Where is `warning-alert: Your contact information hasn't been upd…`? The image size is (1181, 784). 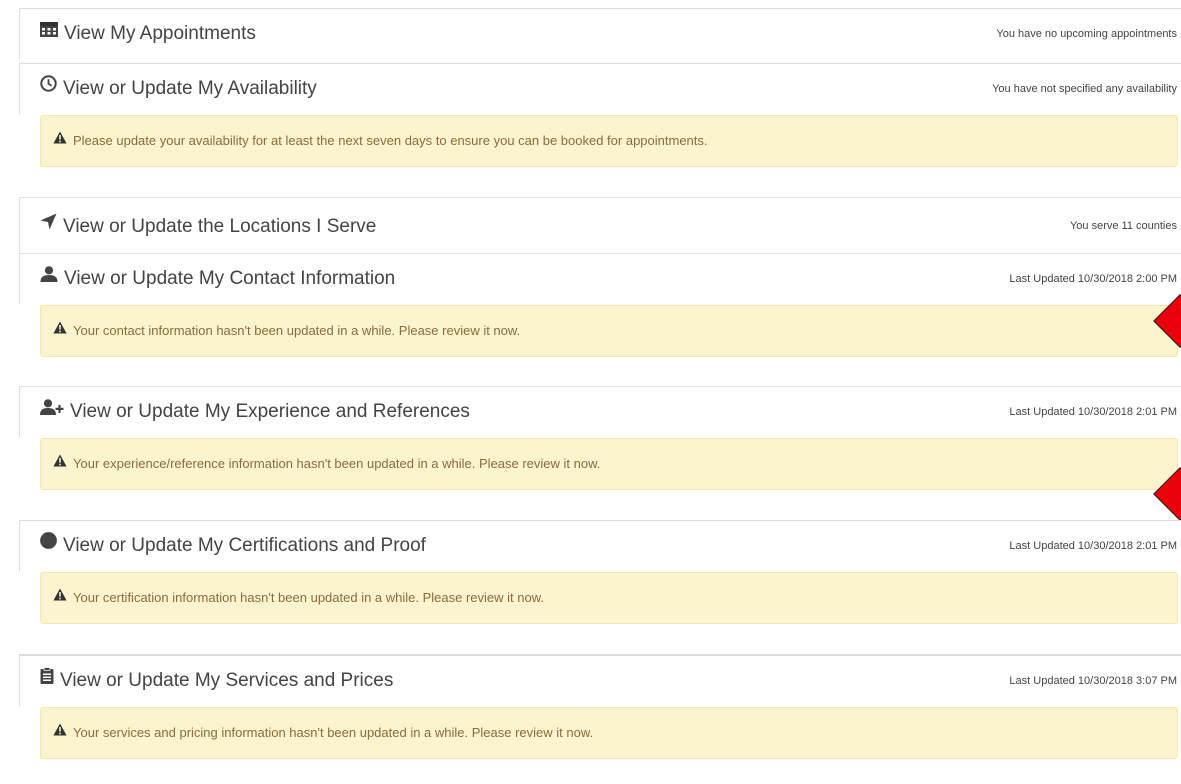
warning-alert: Your contact information hasn't been upd… is located at coordinates (609, 331).